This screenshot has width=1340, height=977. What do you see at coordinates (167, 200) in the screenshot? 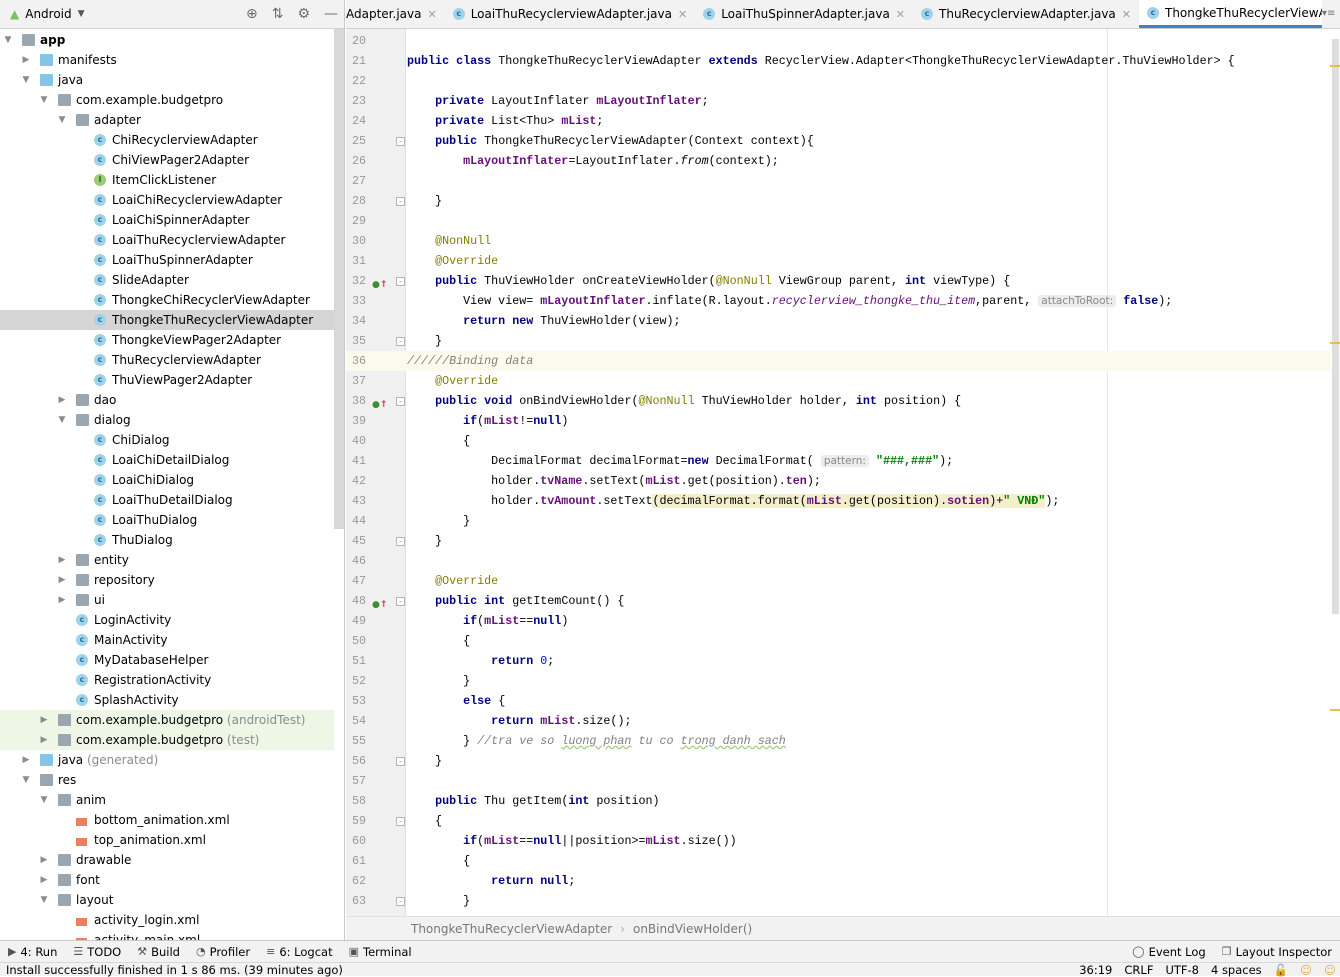
I see `tree-item: c LoaiChiRecyclerviewAdapter` at bounding box center [167, 200].